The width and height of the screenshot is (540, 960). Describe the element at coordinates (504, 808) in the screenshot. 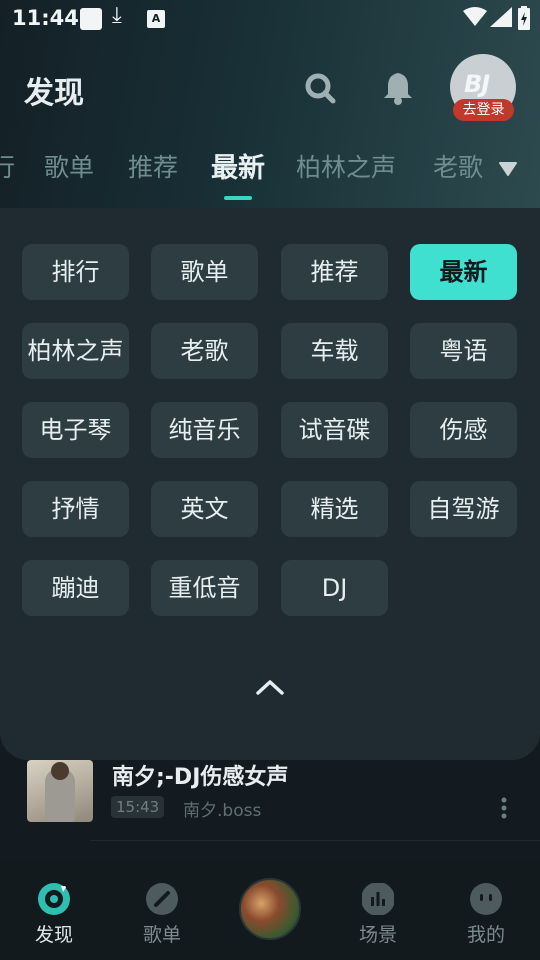

I see `more-vertical-icon` at that location.